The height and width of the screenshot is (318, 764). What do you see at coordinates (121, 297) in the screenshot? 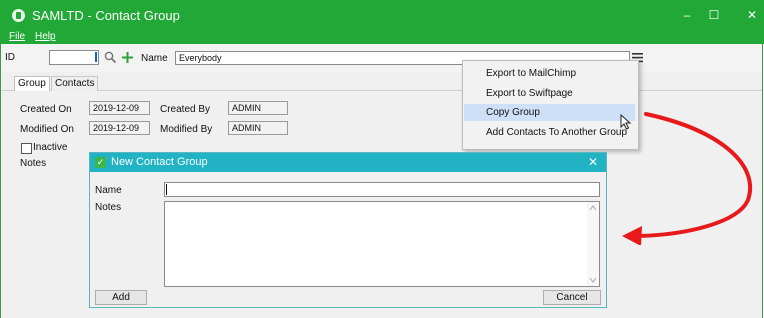
I see `add-button: Add` at bounding box center [121, 297].